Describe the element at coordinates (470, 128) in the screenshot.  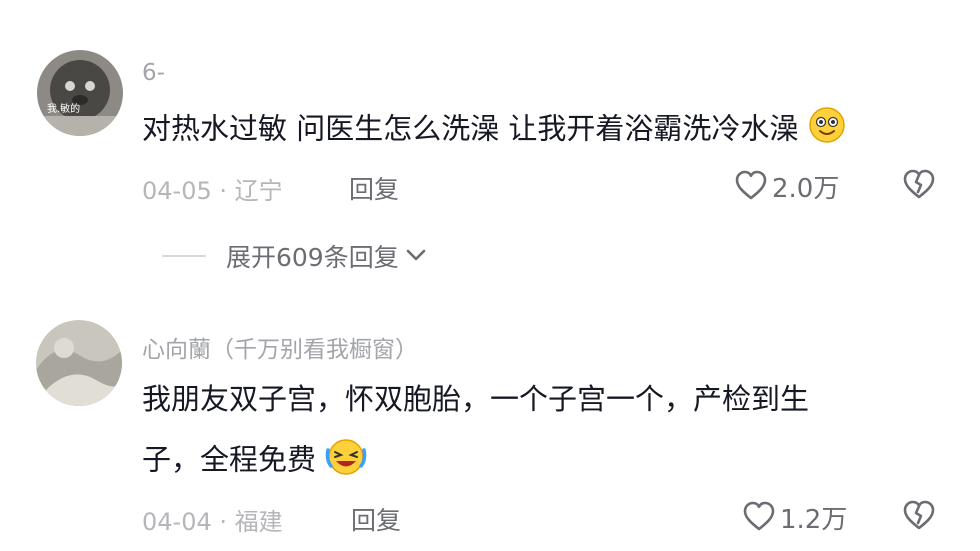
I see `comment-text-body: 对热水过敏 问医生怎么洗澡 让我开着浴霸洗冷水澡` at that location.